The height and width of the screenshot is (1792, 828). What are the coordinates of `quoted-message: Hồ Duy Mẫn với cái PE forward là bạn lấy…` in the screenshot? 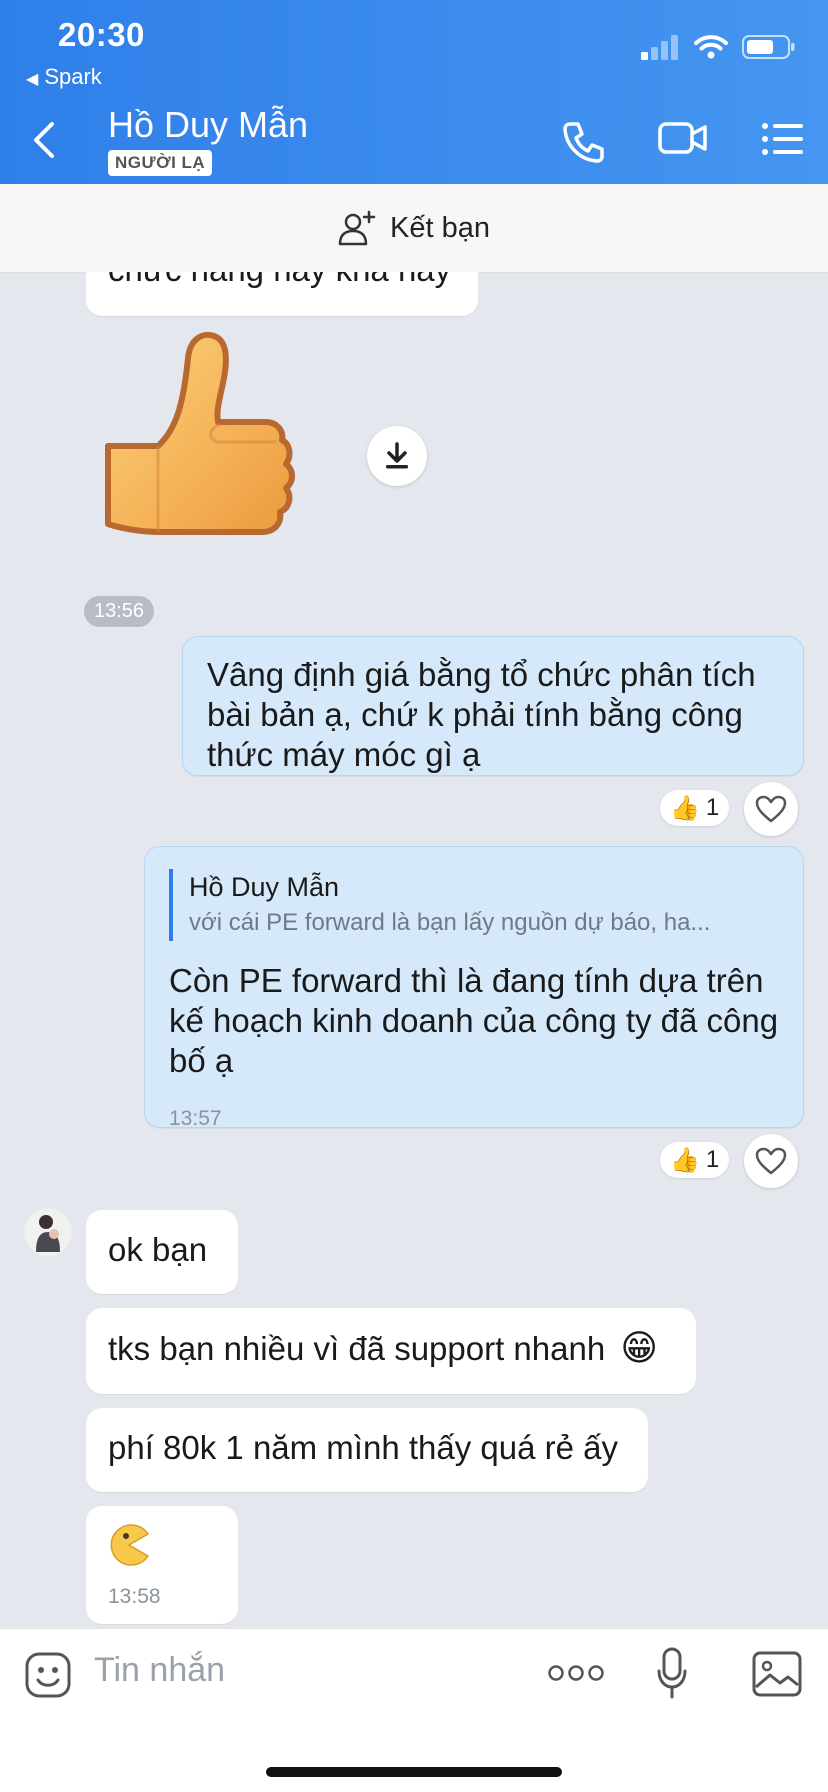 It's located at (474, 905).